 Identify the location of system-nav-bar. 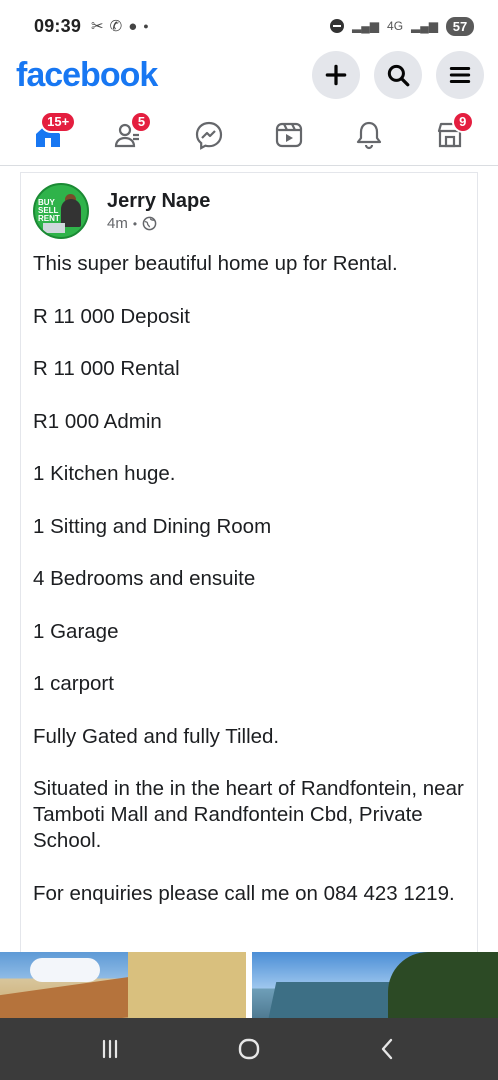
(249, 1049).